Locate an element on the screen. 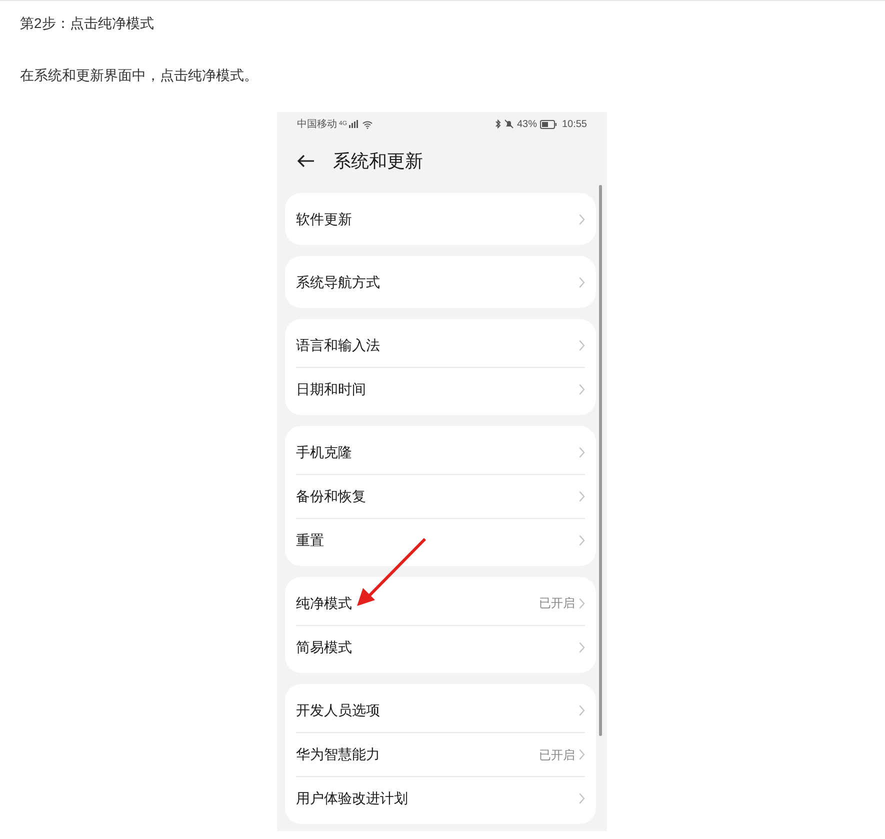 This screenshot has height=839, width=885. settings-row: 手机克隆 is located at coordinates (440, 452).